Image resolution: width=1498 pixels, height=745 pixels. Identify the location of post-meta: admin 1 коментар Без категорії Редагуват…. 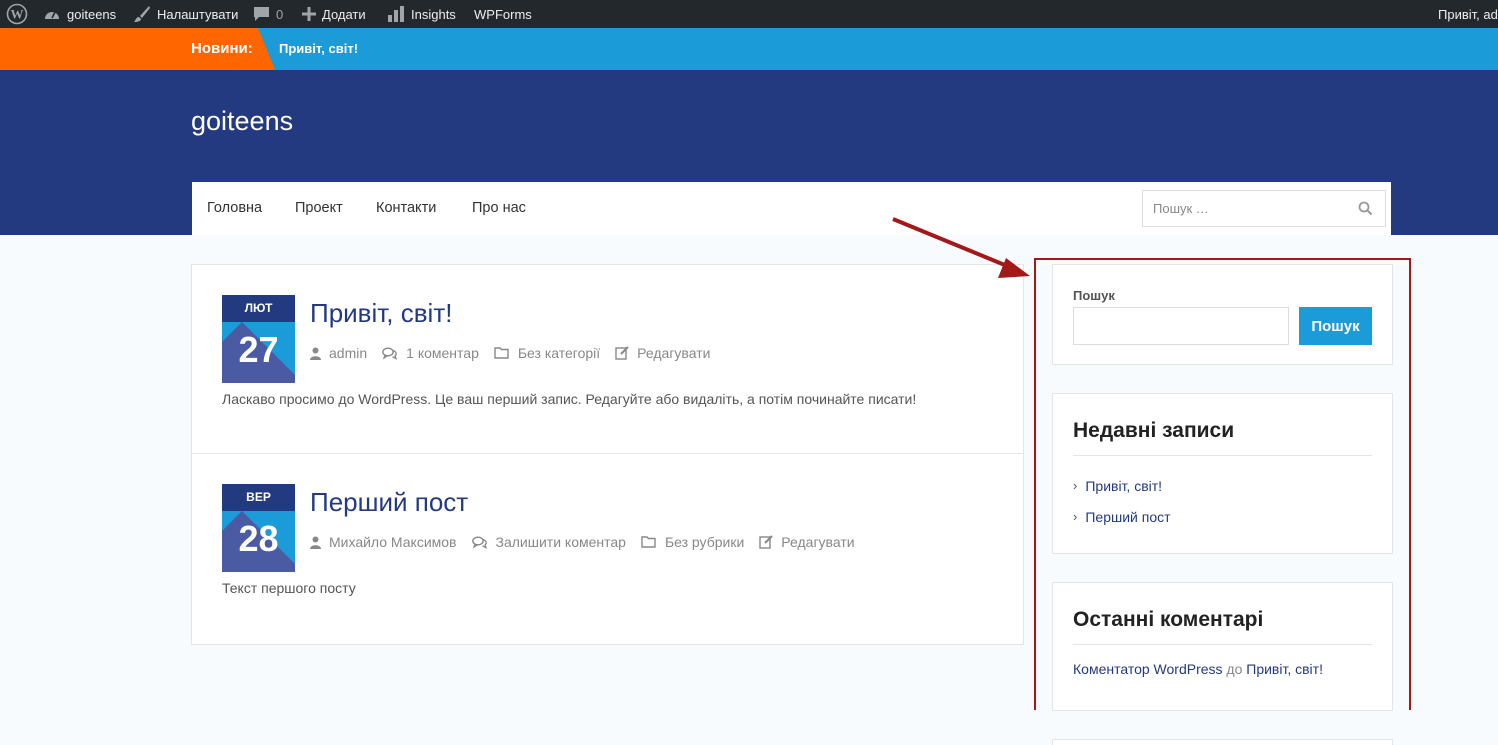
(517, 353).